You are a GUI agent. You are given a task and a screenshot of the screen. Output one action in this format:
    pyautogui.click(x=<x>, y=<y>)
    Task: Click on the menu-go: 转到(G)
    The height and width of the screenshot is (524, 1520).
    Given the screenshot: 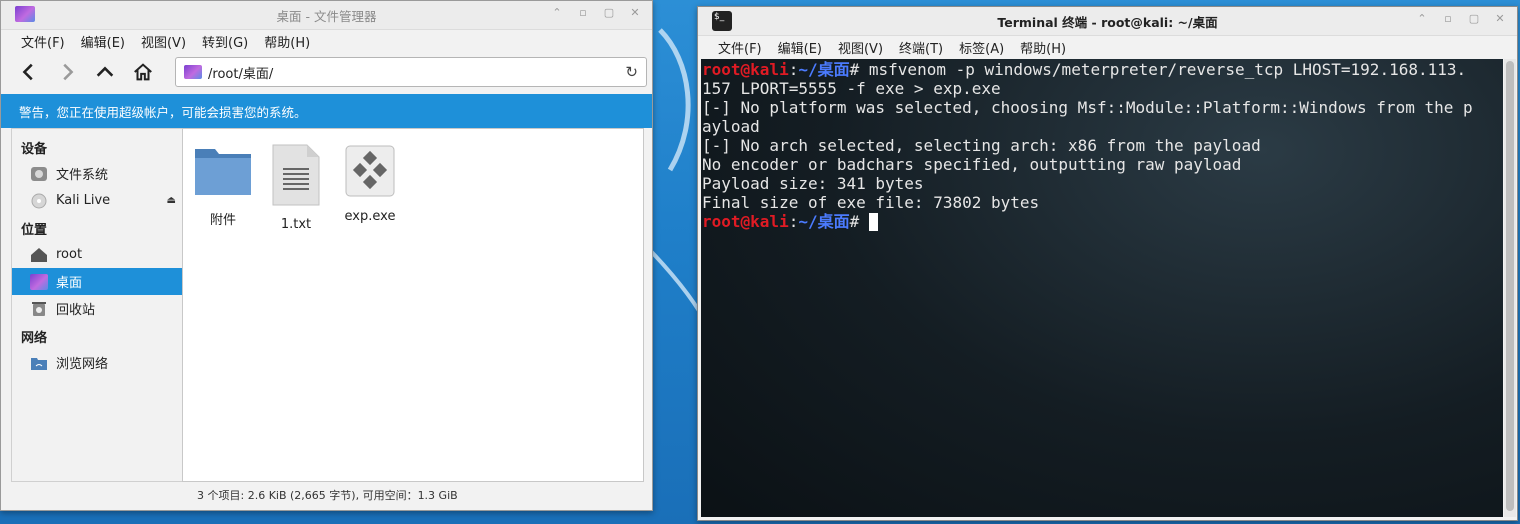 What is the action you would take?
    pyautogui.click(x=225, y=41)
    